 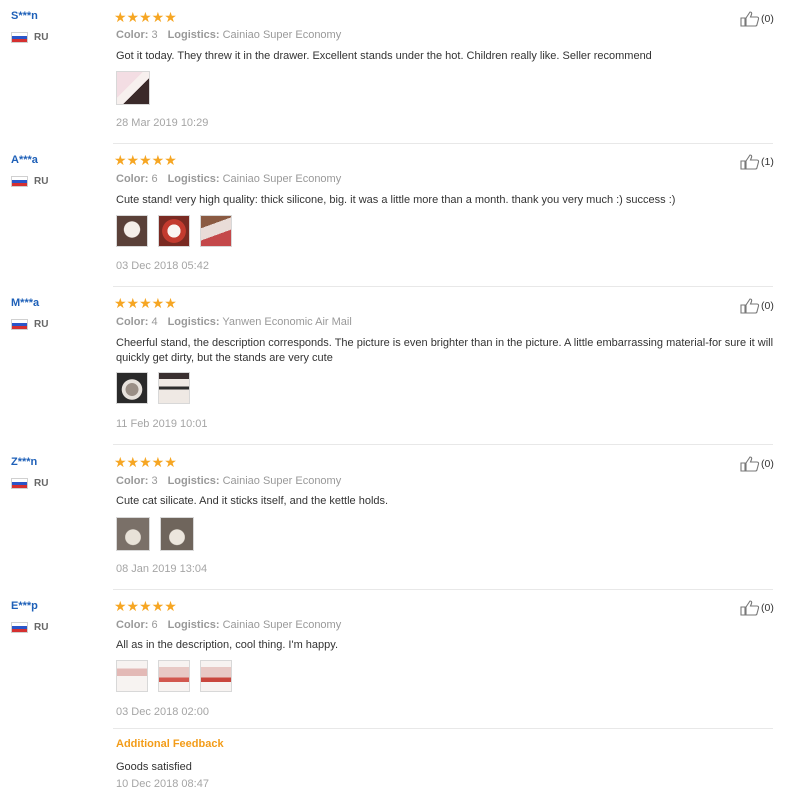 What do you see at coordinates (162, 569) in the screenshot?
I see `review-date: 08 Jan 2019 13:04` at bounding box center [162, 569].